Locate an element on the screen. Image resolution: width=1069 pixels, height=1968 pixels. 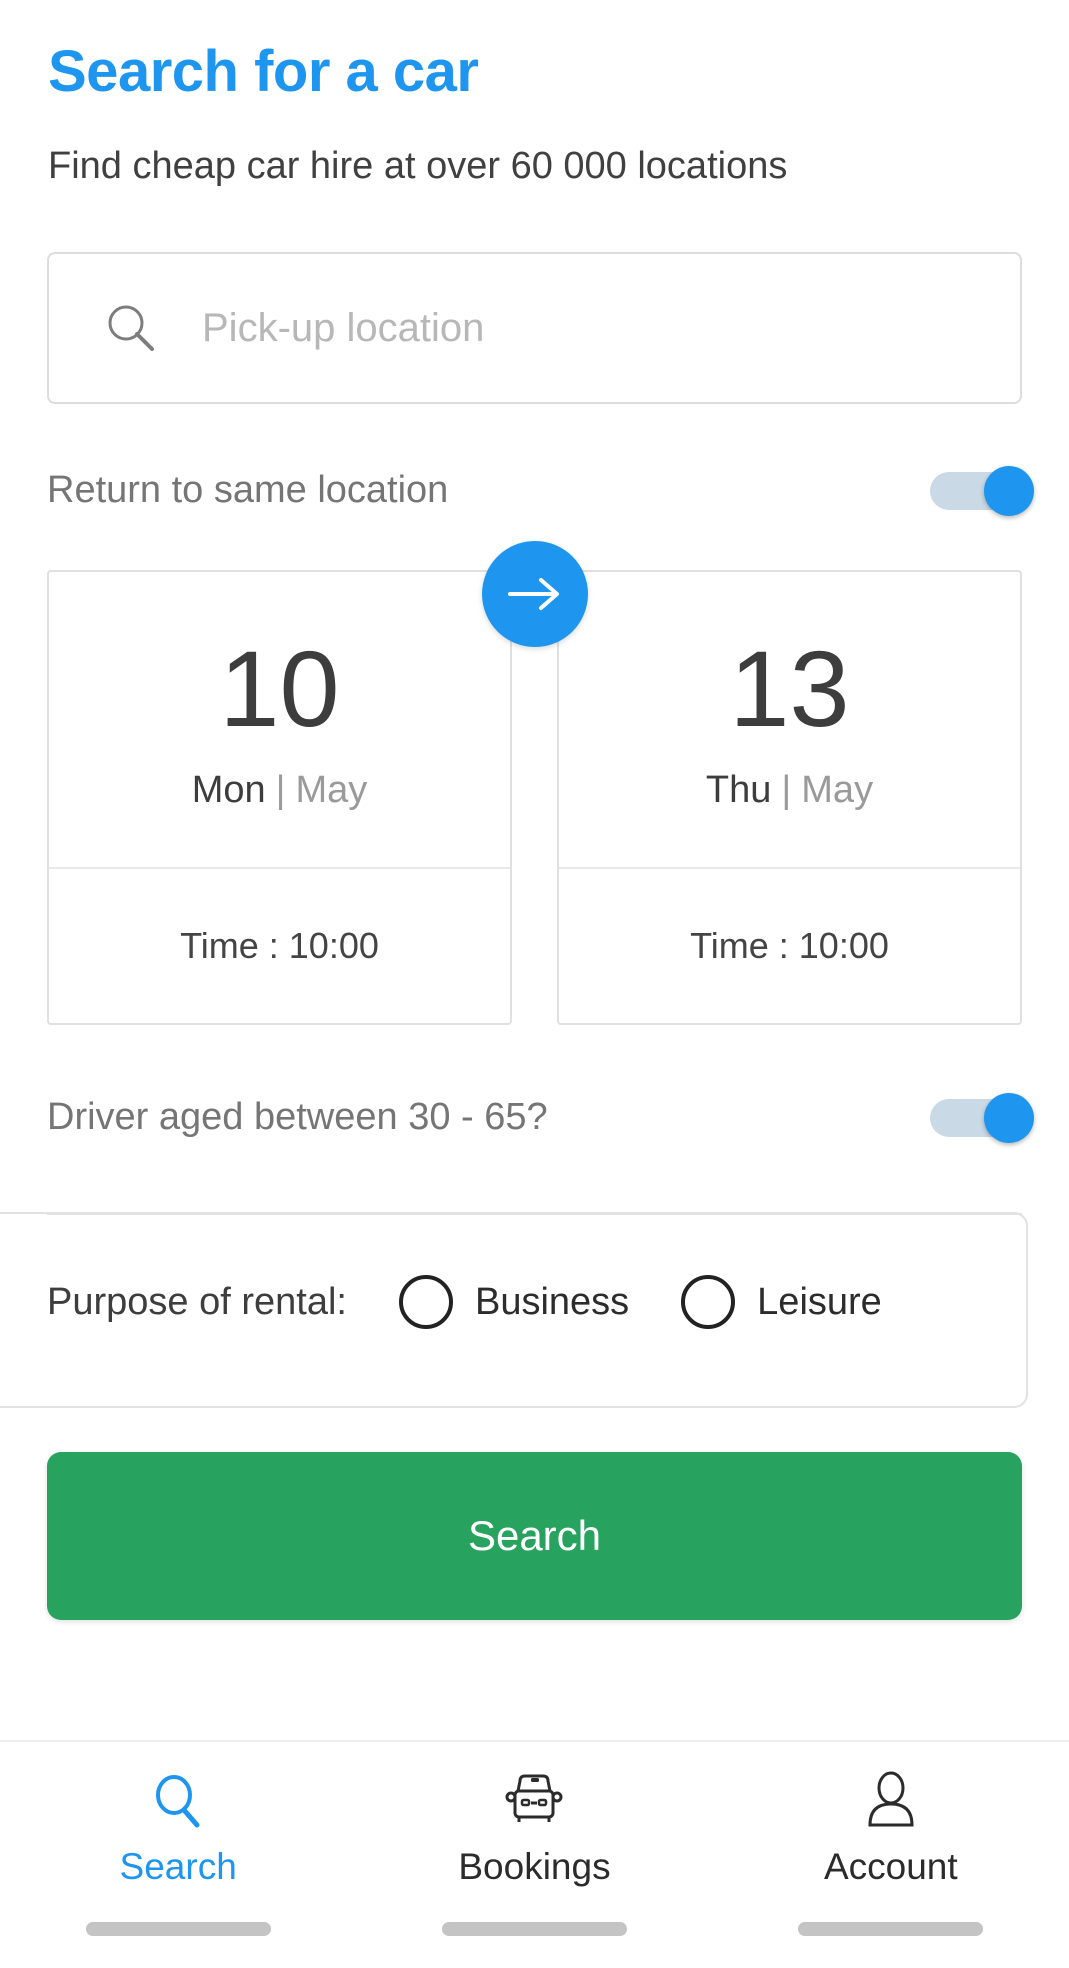
driver-age-label: Driver aged between 30 - 65? is located at coordinates (297, 1116).